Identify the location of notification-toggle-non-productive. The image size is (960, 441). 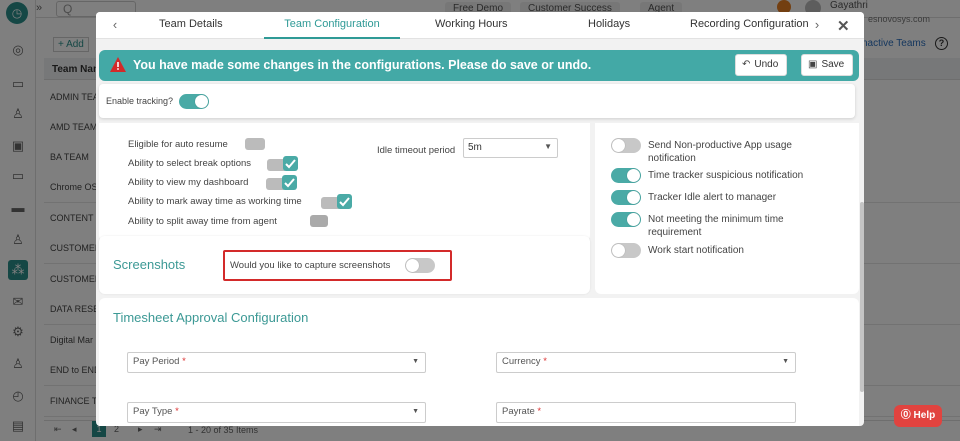
(626, 145).